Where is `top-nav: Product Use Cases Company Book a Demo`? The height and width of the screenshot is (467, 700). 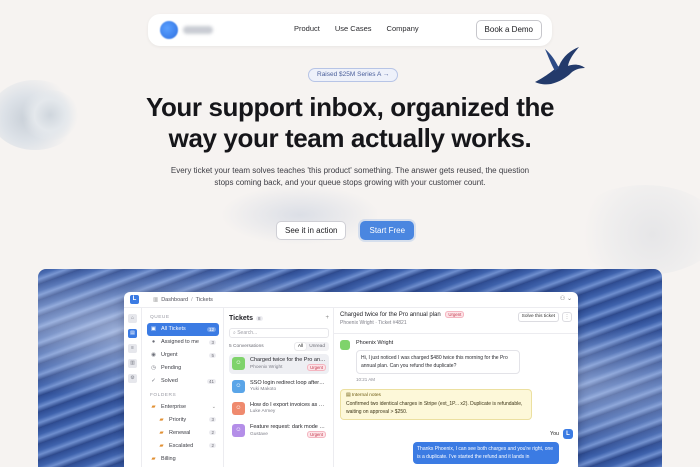
top-nav: Product Use Cases Company Book a Demo is located at coordinates (350, 30).